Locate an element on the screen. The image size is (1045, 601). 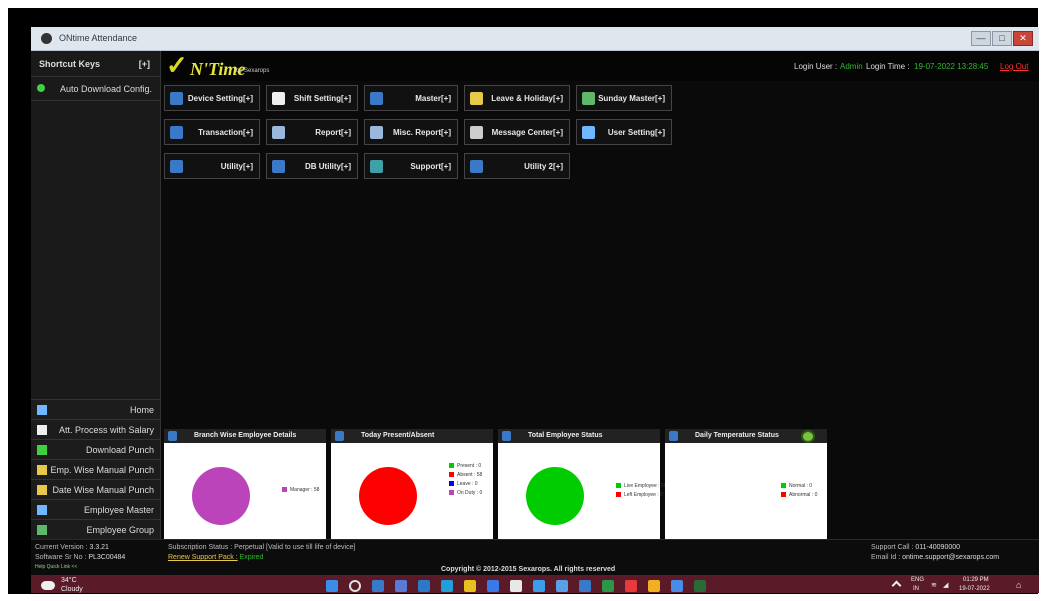
module-label: DB Utility[+] is located at coordinates (328, 166).